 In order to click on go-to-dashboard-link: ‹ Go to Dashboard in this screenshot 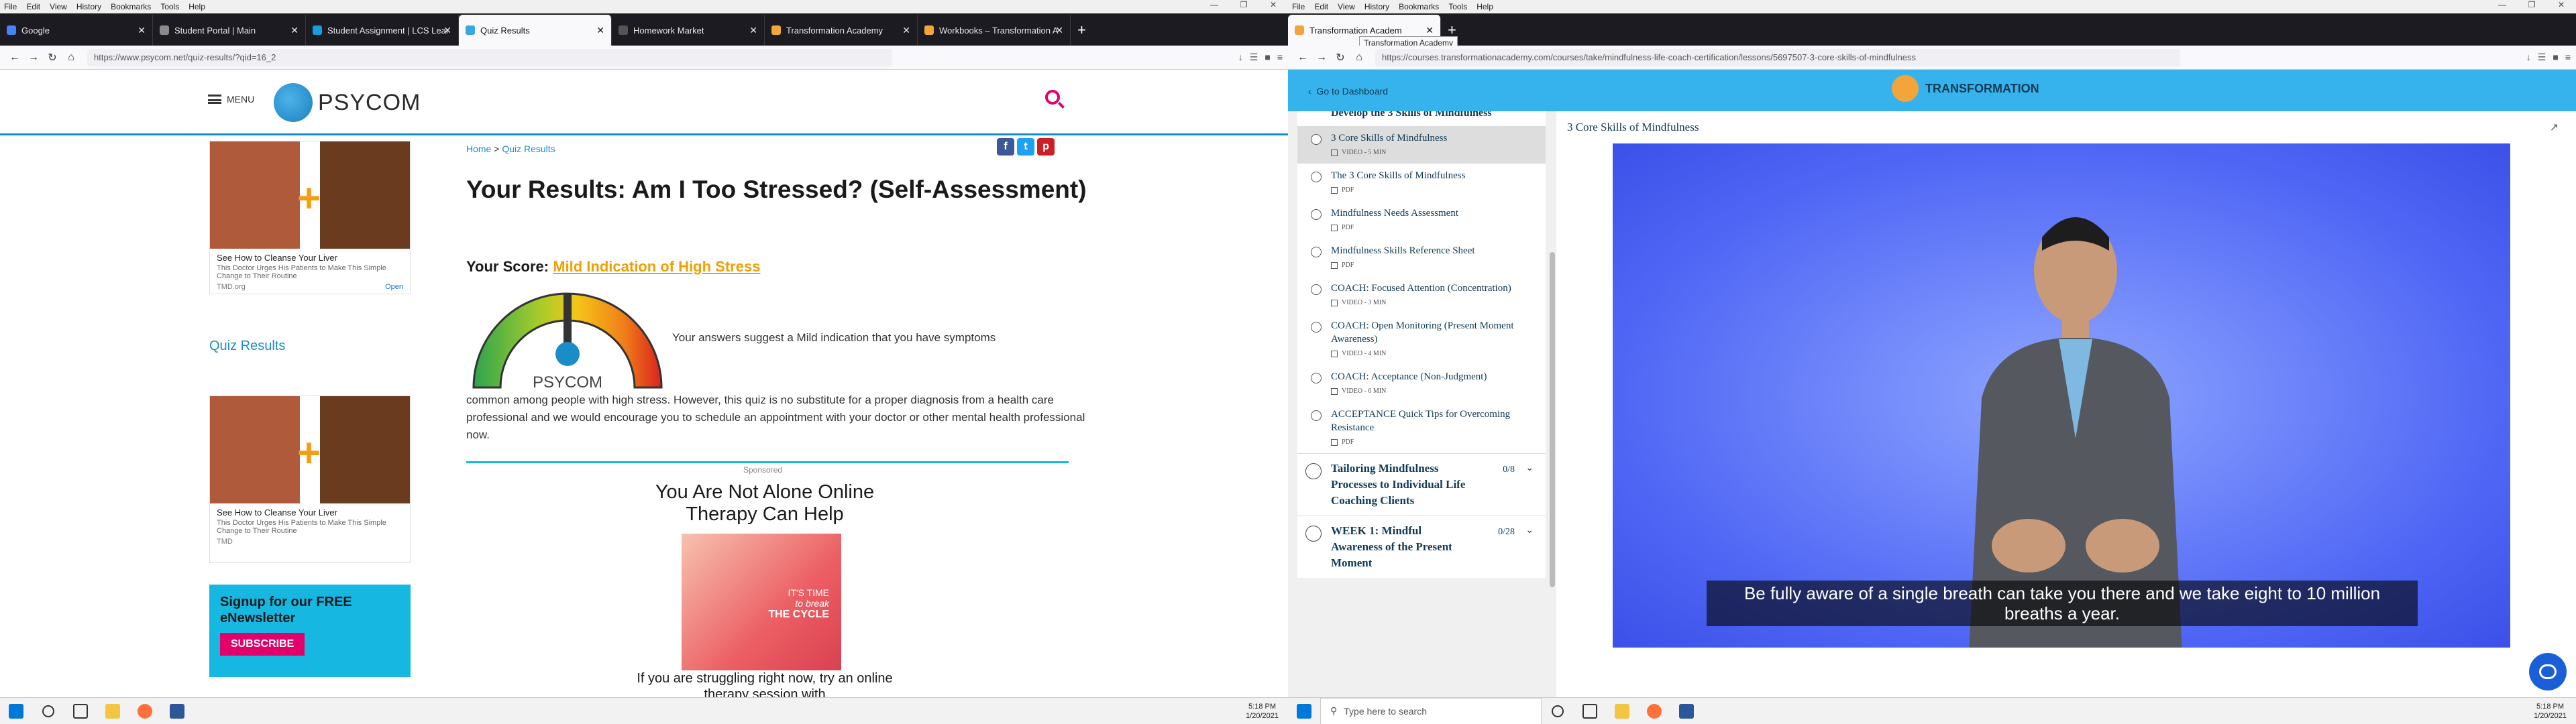, I will do `click(1348, 92)`.